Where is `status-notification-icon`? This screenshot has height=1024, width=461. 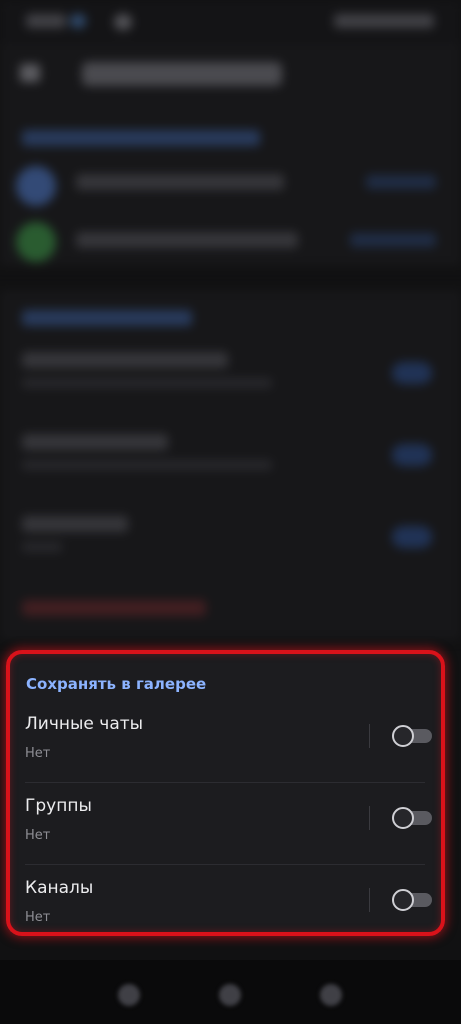 status-notification-icon is located at coordinates (78, 21).